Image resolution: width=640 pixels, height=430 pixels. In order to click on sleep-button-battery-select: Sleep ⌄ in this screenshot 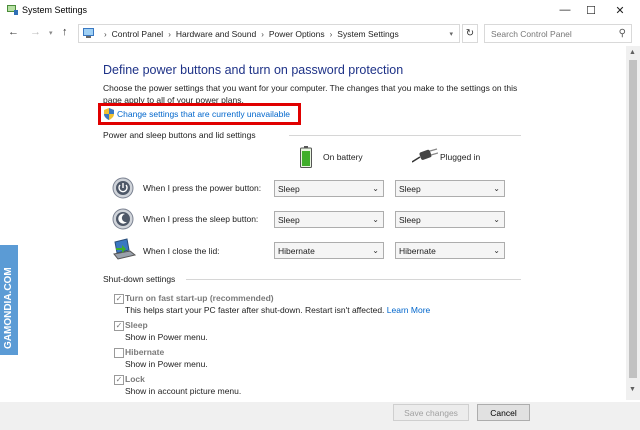, I will do `click(329, 219)`.